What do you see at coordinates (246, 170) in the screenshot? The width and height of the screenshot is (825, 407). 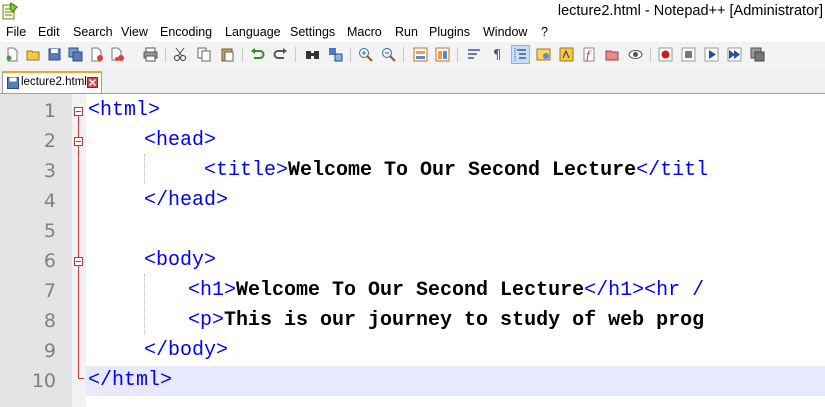 I see `code-tag: <title>` at bounding box center [246, 170].